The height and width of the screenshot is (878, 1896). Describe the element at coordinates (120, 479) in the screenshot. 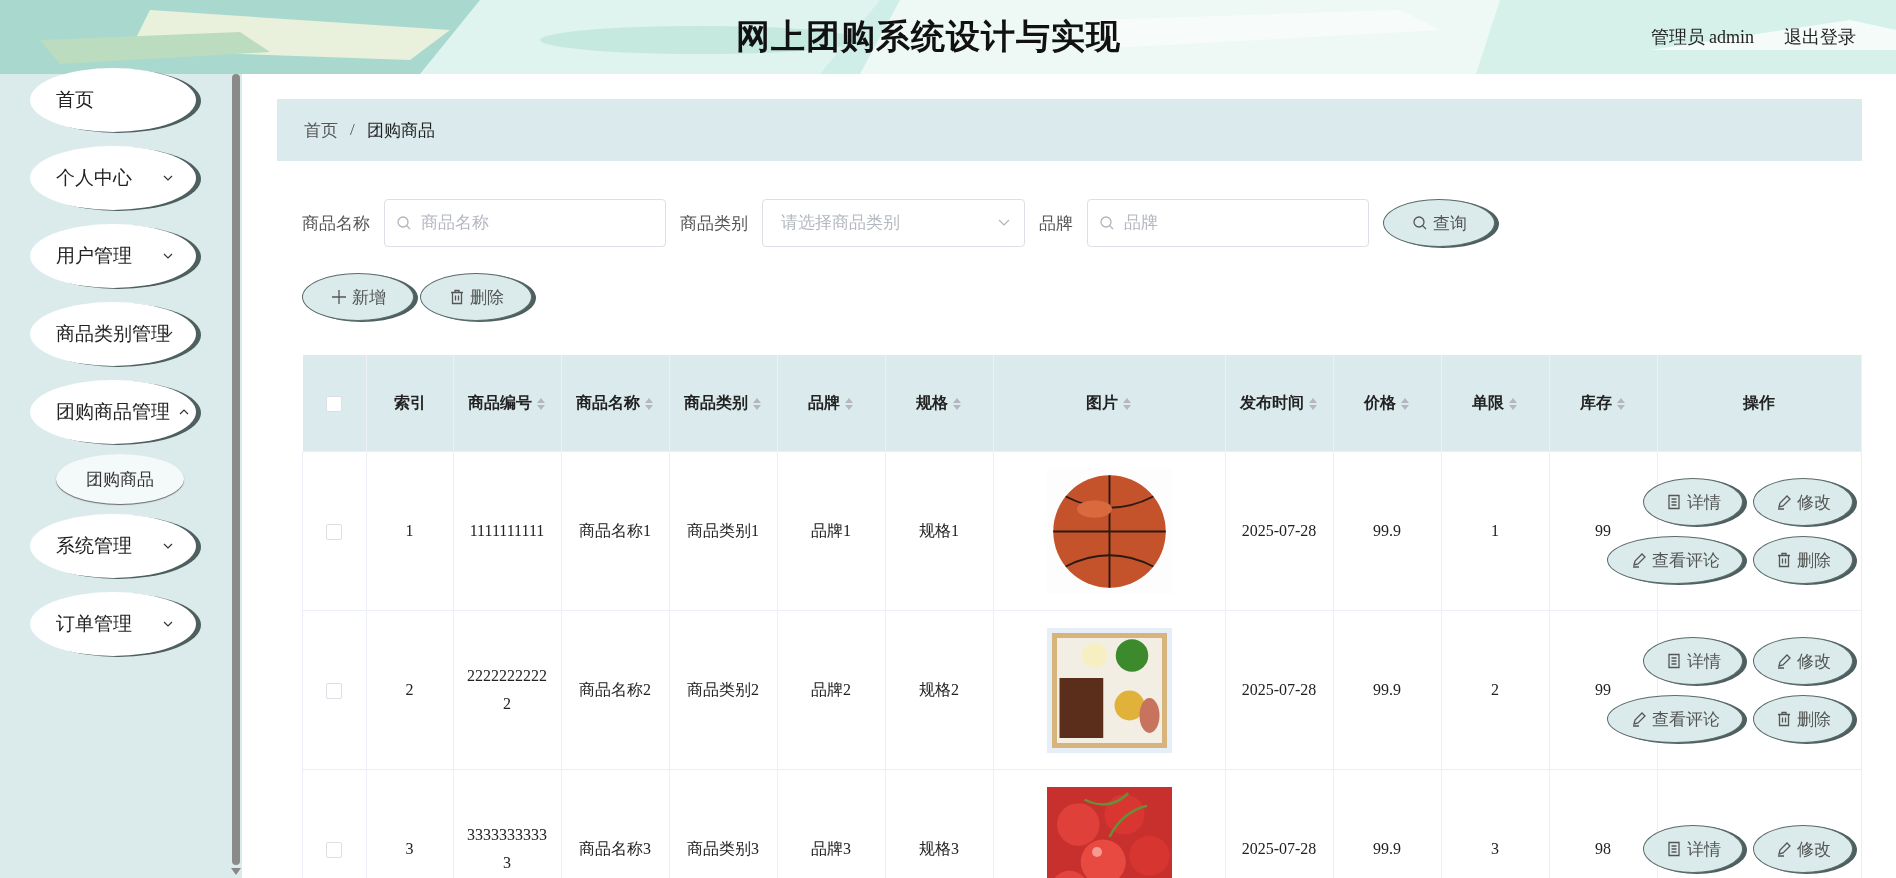

I see `submenu-item: 团购商品` at that location.